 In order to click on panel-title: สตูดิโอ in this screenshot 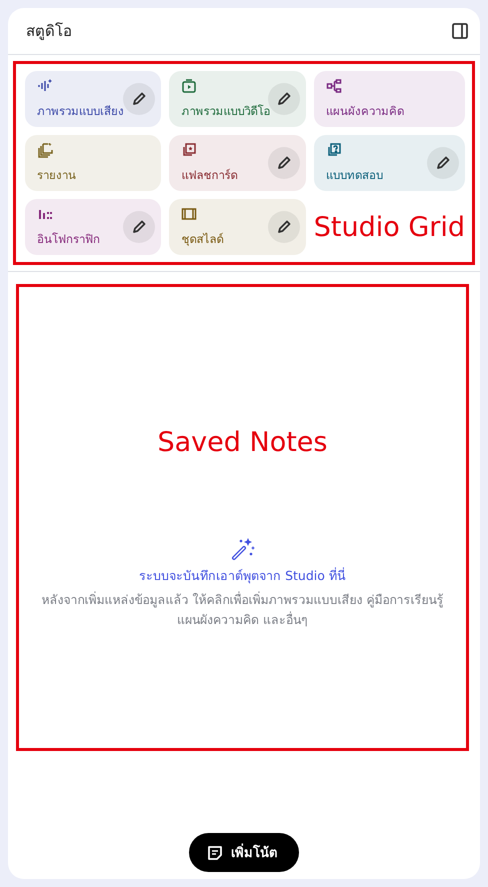, I will do `click(49, 31)`.